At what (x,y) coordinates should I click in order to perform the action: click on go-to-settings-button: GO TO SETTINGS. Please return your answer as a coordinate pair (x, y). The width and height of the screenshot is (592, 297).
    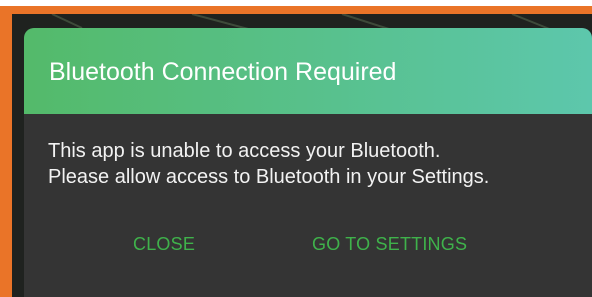
    Looking at the image, I should click on (389, 244).